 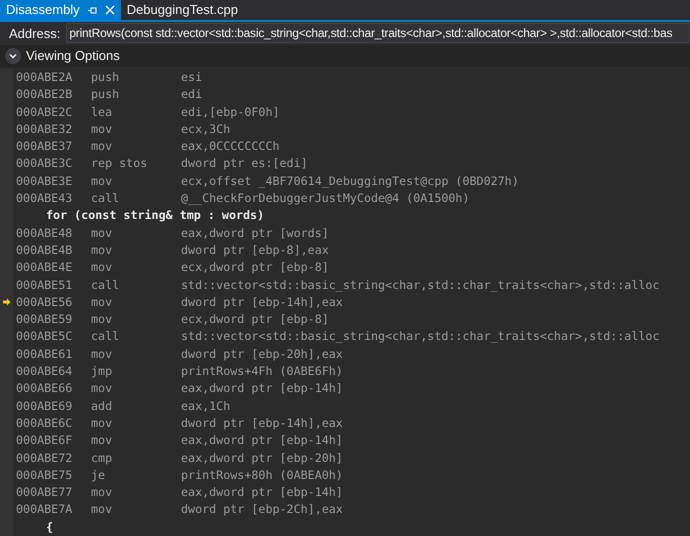 What do you see at coordinates (34, 33) in the screenshot?
I see `address-label: Address:` at bounding box center [34, 33].